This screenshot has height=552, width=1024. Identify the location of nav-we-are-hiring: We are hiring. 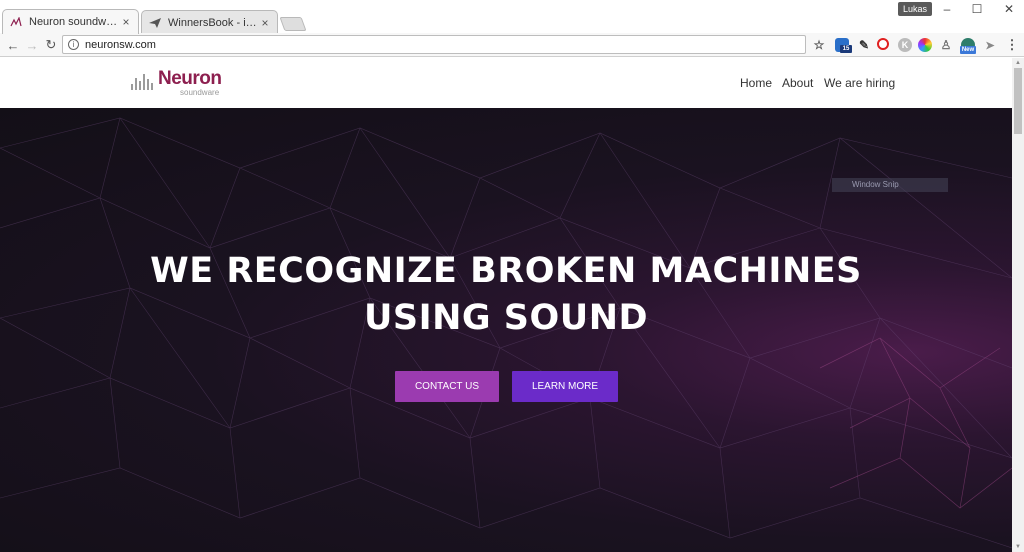
(859, 83).